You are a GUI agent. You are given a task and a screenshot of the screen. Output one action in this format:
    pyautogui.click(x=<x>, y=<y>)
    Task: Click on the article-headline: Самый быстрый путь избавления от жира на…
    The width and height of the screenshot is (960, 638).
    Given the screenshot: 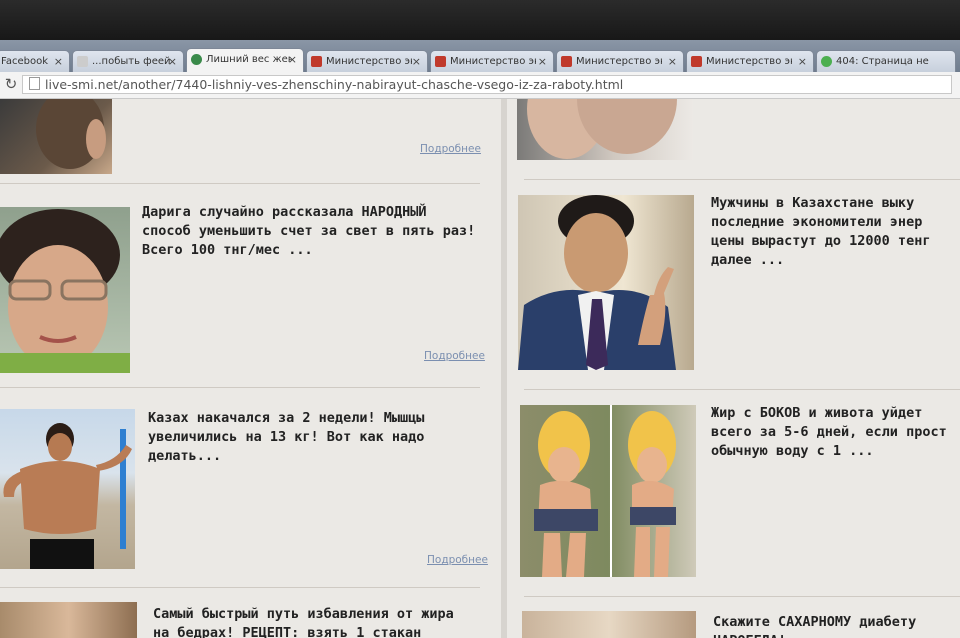 What is the action you would take?
    pyautogui.click(x=303, y=621)
    